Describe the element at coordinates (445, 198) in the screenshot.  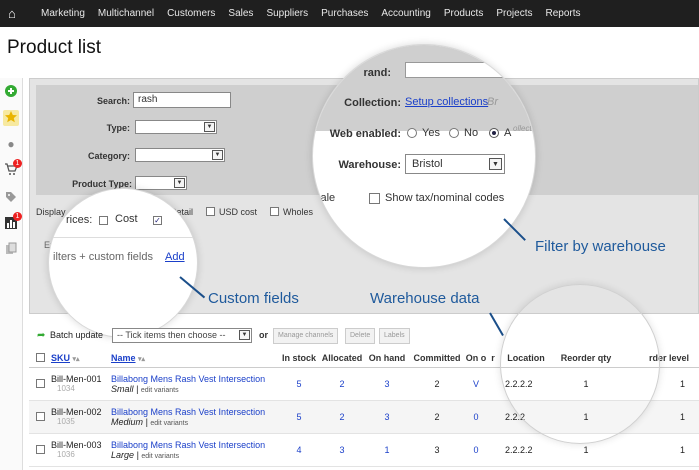
I see `show-tax-label: Show tax/nominal codes` at that location.